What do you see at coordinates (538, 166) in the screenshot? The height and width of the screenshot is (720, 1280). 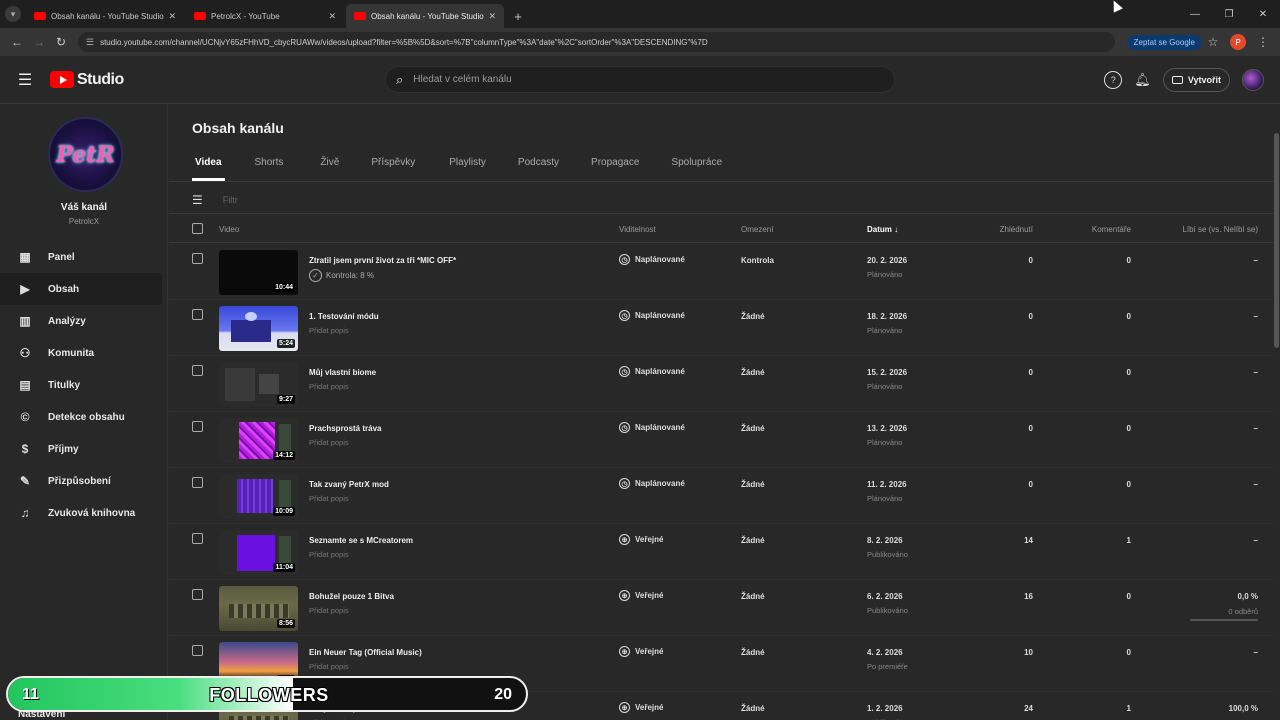 I see `tab-podcasty: Podcasty` at bounding box center [538, 166].